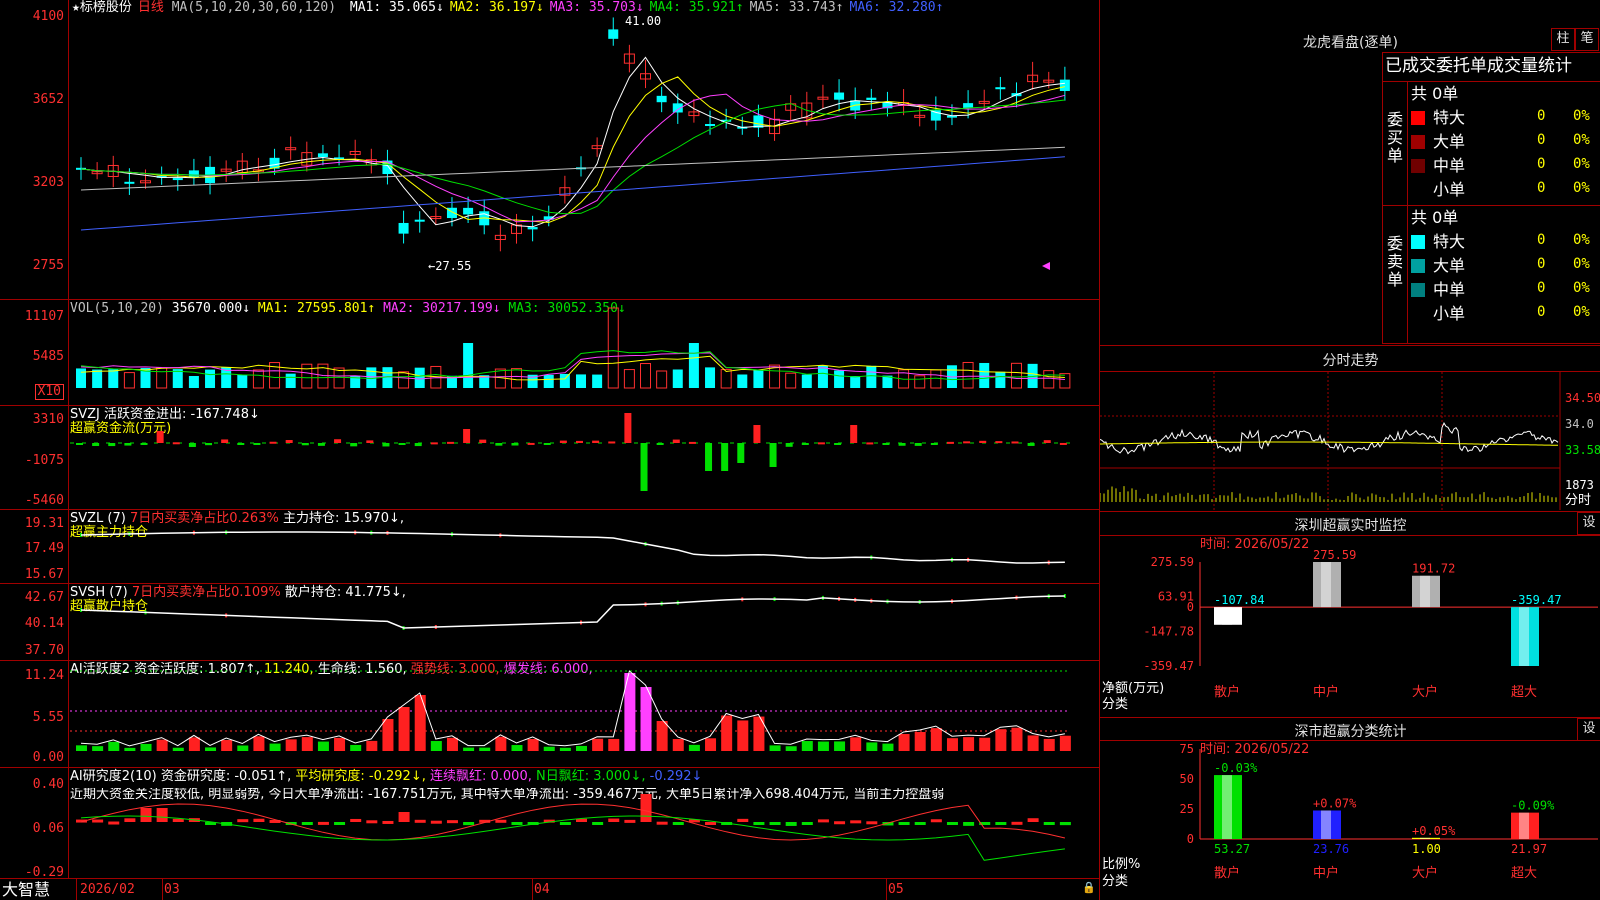  Describe the element at coordinates (1563, 39) in the screenshot. I see `bar-mode-button: 柱` at that location.